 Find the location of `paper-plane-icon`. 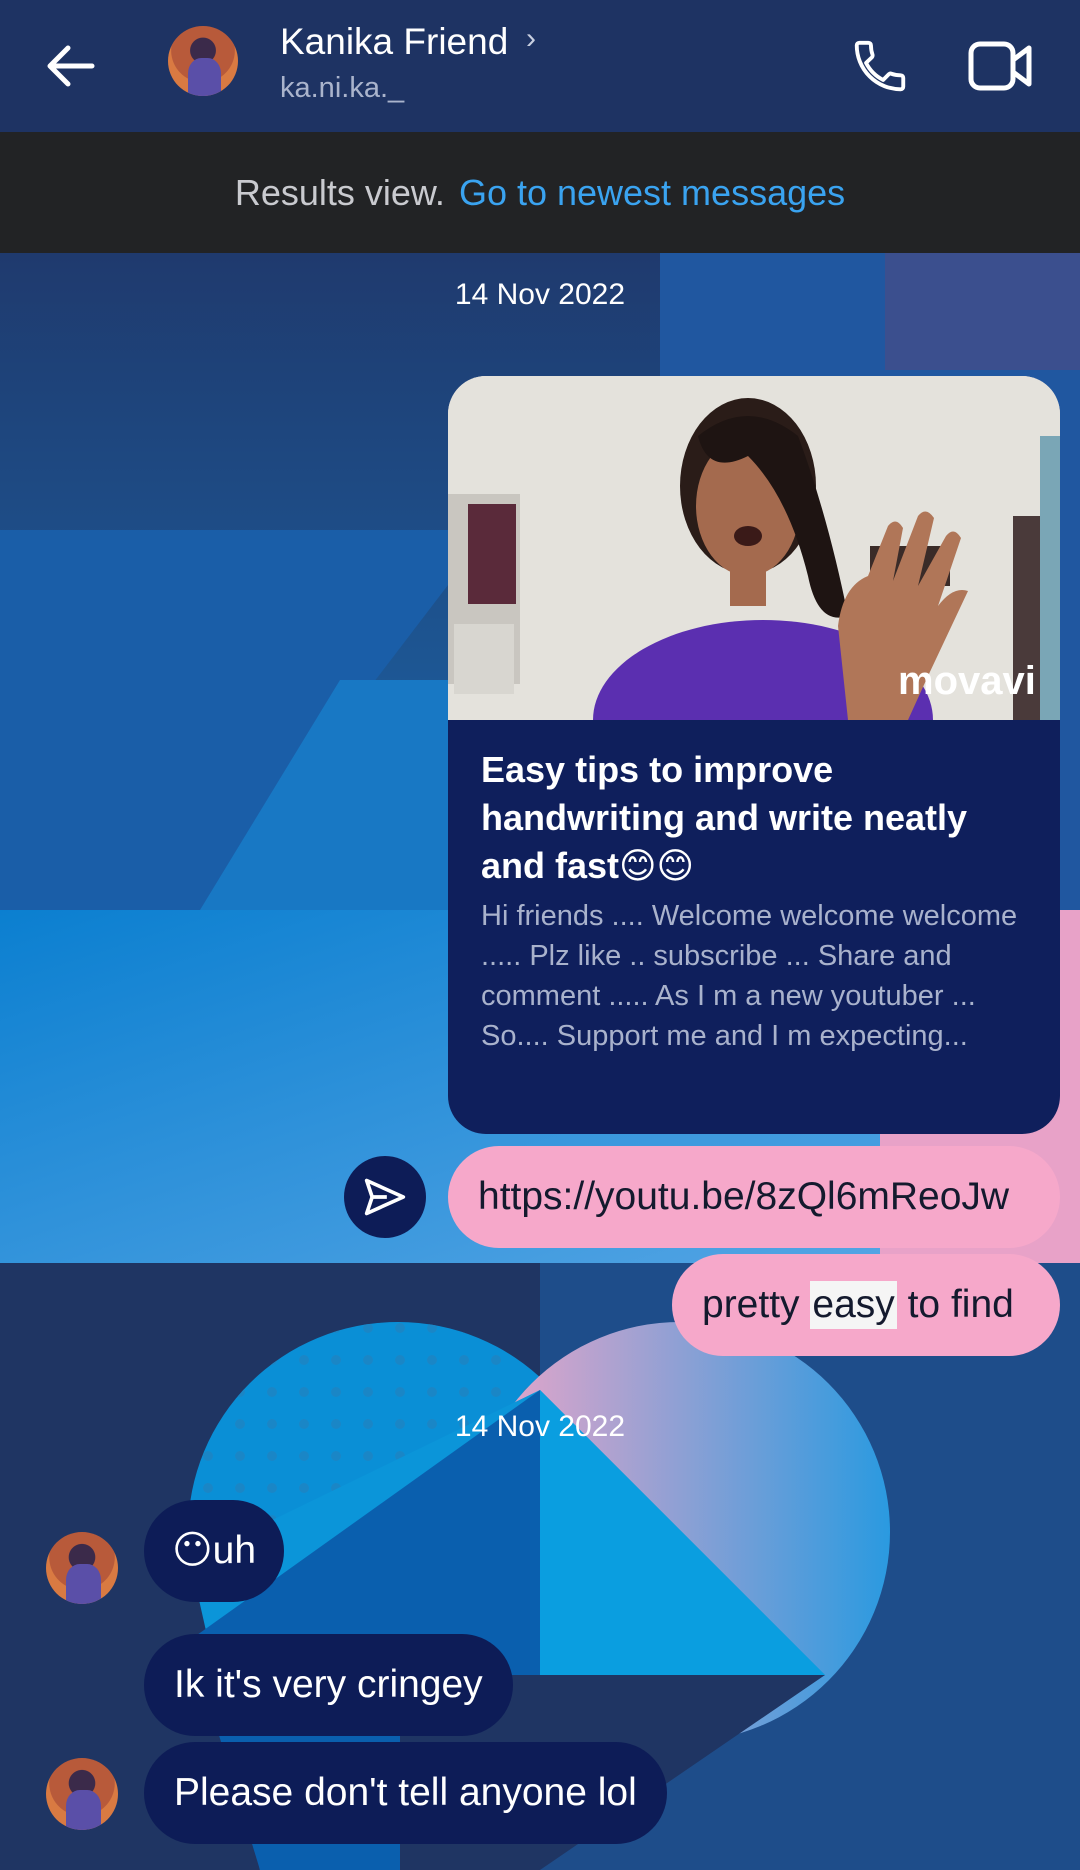

paper-plane-icon is located at coordinates (385, 1197).